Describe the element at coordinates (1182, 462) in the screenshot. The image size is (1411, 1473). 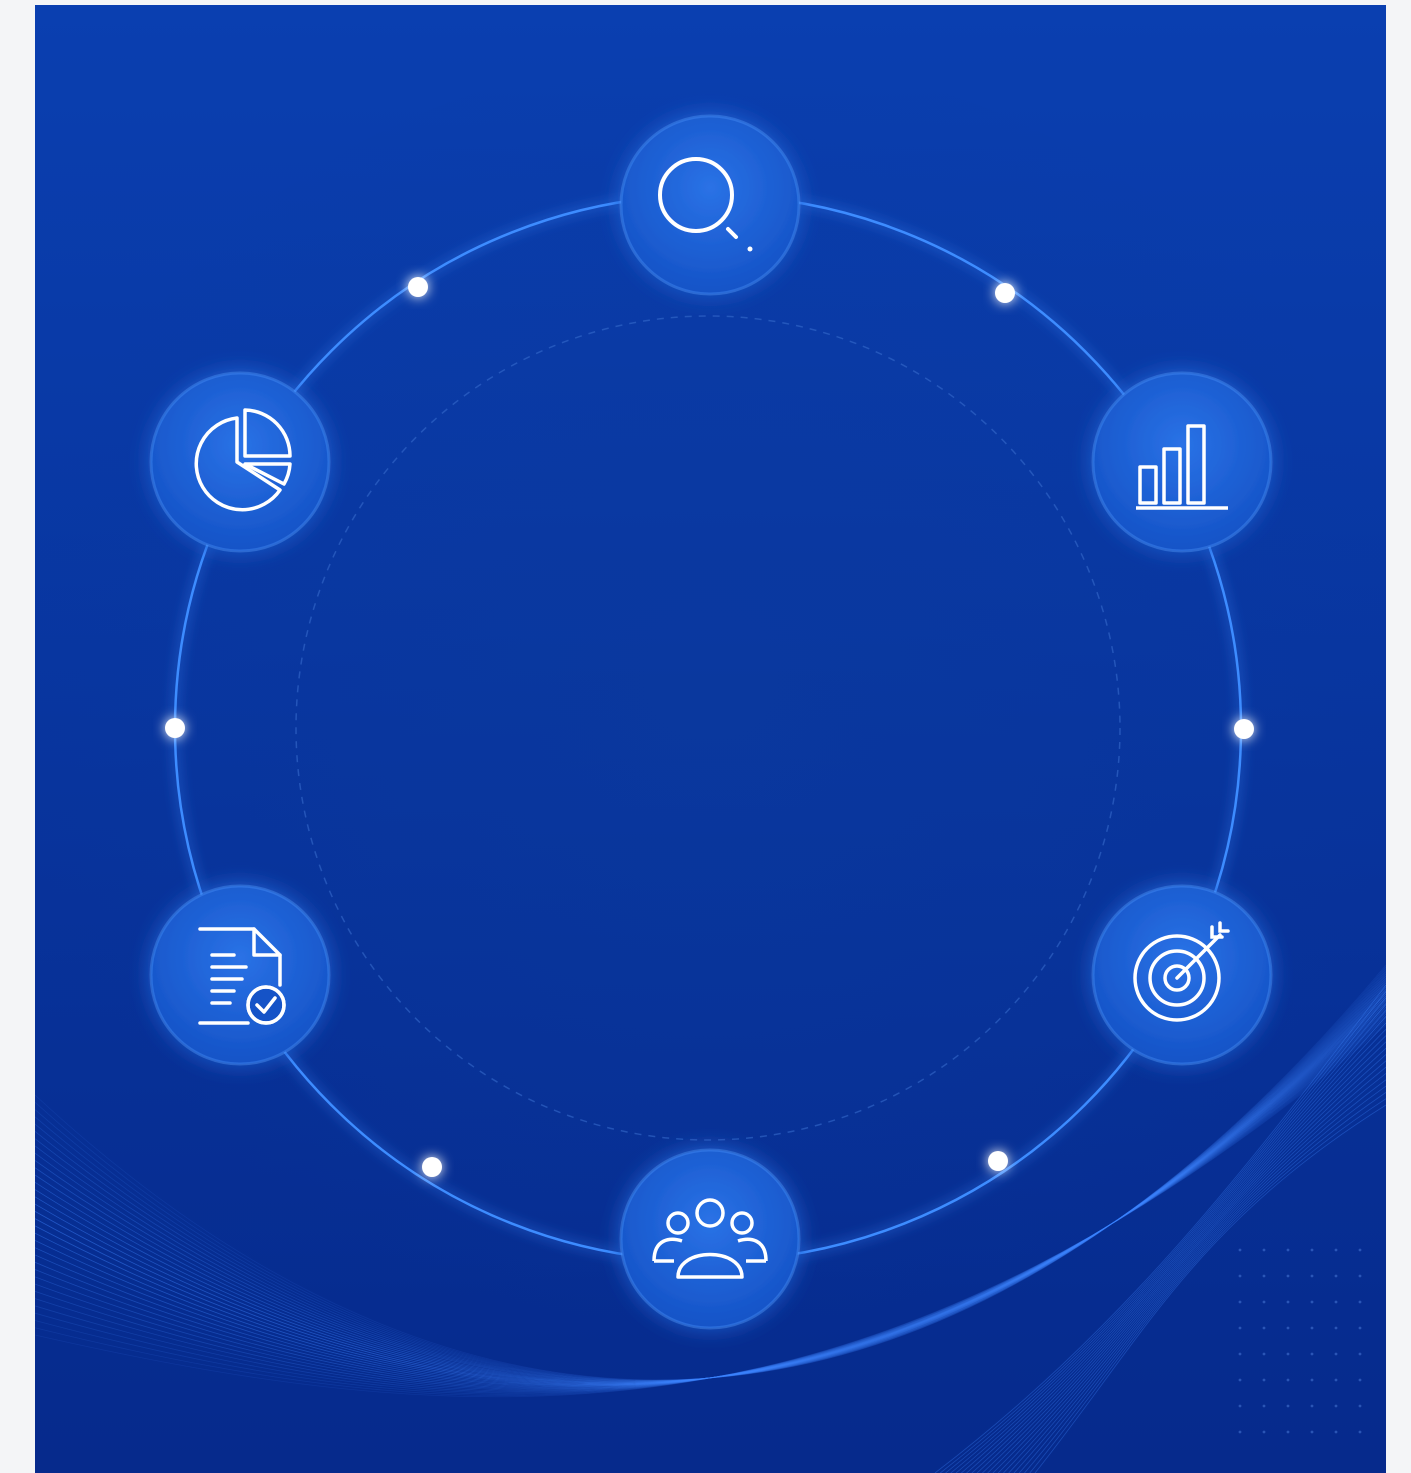
I see `node-bar-chart` at that location.